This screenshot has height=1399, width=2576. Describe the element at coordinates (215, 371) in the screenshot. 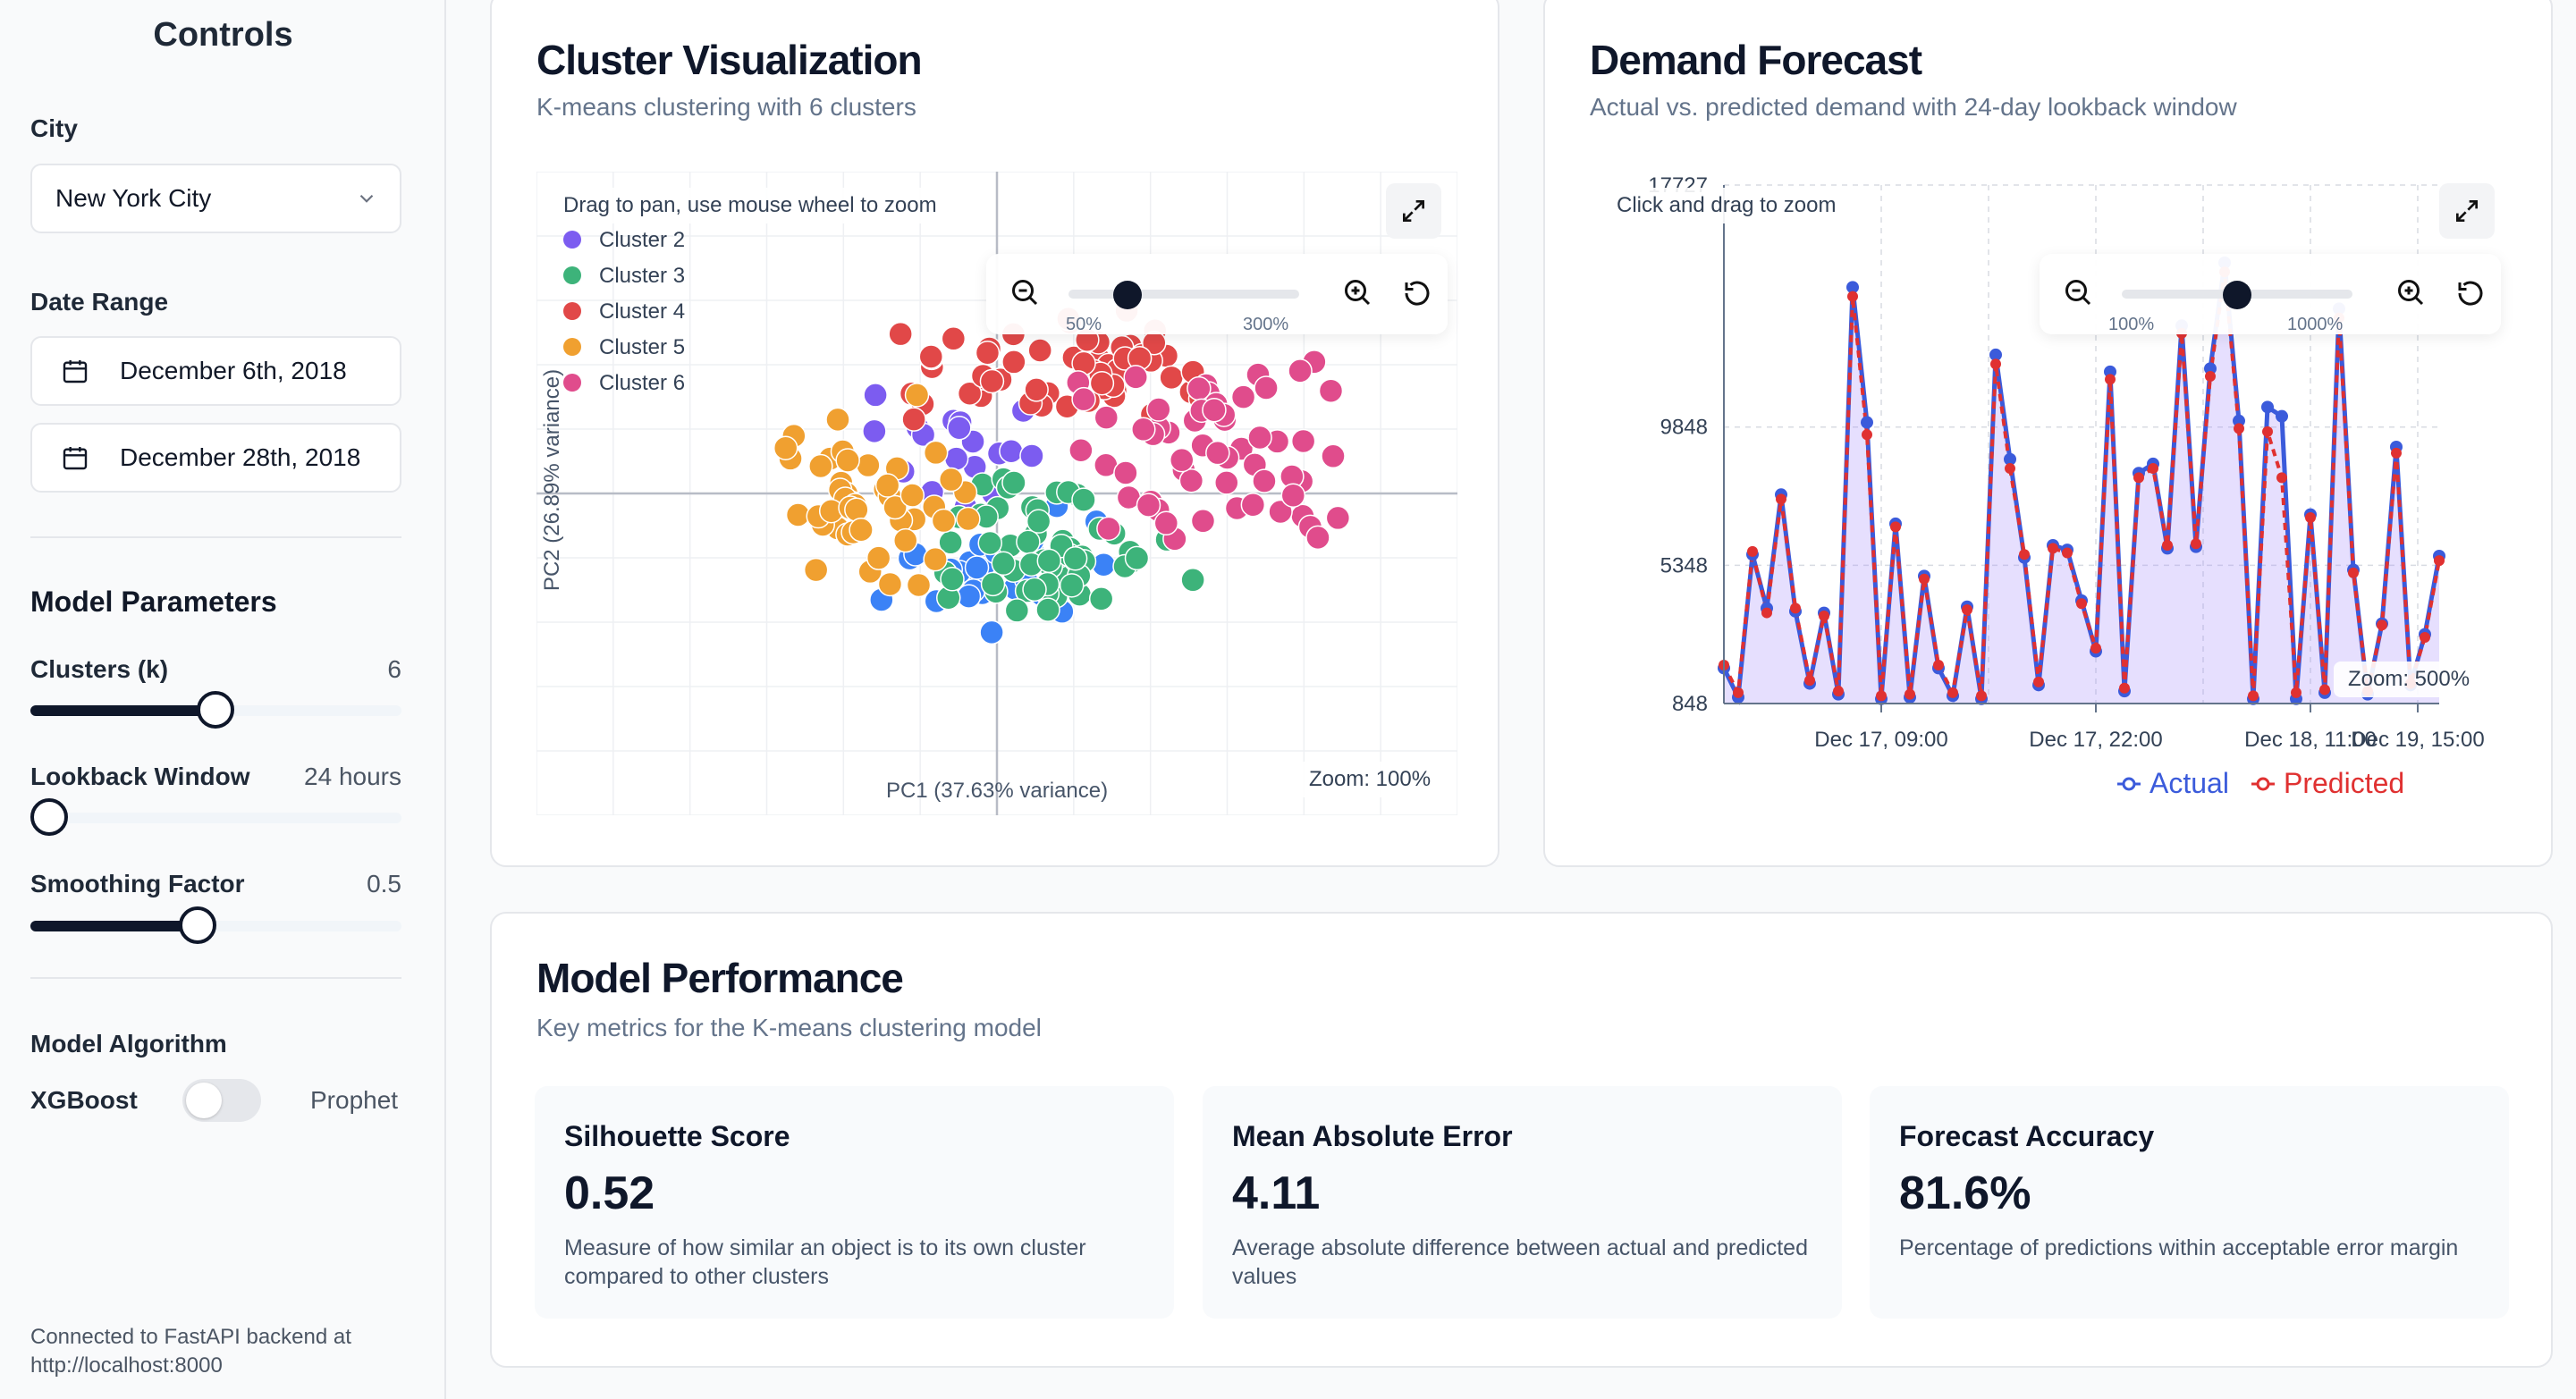

I see `start-date-picker: December 6th, 2018` at that location.